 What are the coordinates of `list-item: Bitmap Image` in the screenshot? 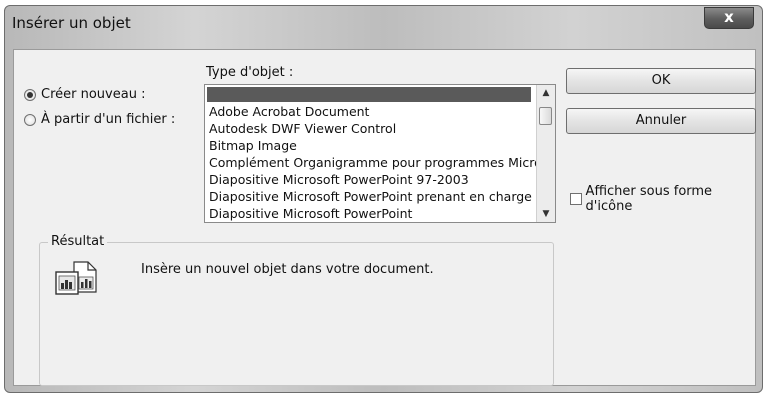 It's located at (253, 145).